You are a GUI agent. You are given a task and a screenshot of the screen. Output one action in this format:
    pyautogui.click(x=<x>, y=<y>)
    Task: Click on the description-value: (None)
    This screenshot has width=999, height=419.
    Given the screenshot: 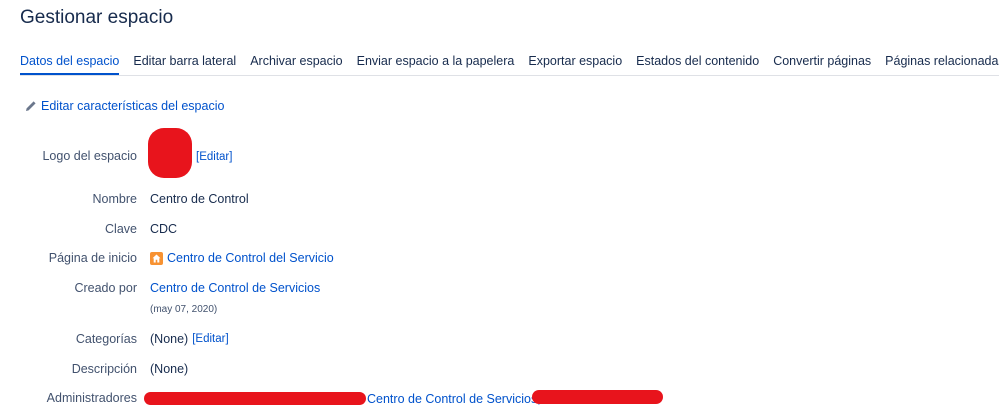 What is the action you would take?
    pyautogui.click(x=169, y=369)
    